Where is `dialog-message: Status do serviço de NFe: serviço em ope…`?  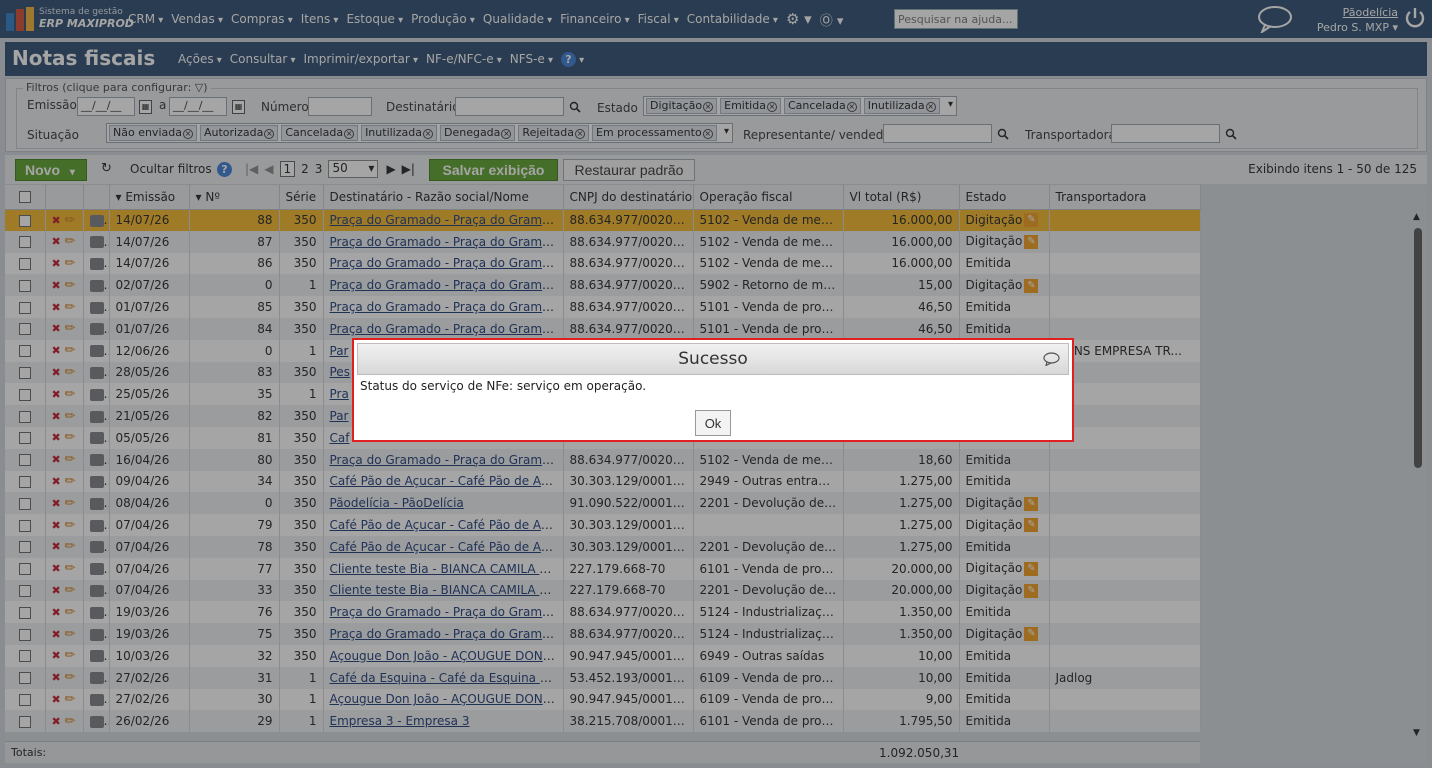
dialog-message: Status do serviço de NFe: serviço em ope… is located at coordinates (503, 386).